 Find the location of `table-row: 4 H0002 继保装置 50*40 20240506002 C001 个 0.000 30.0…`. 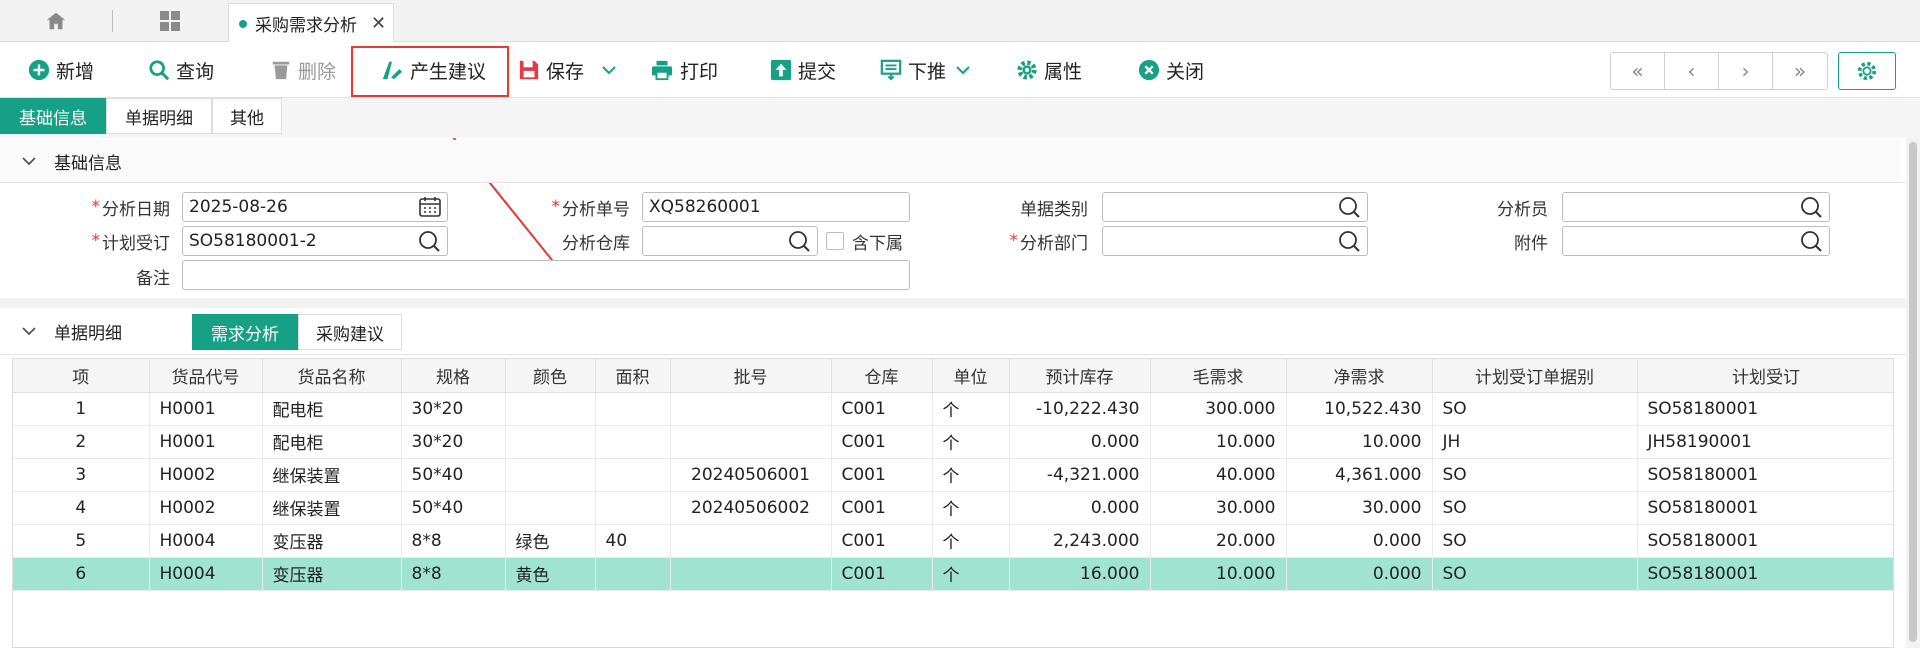

table-row: 4 H0002 继保装置 50*40 20240506002 C001 个 0.000 30.0… is located at coordinates (953, 508).